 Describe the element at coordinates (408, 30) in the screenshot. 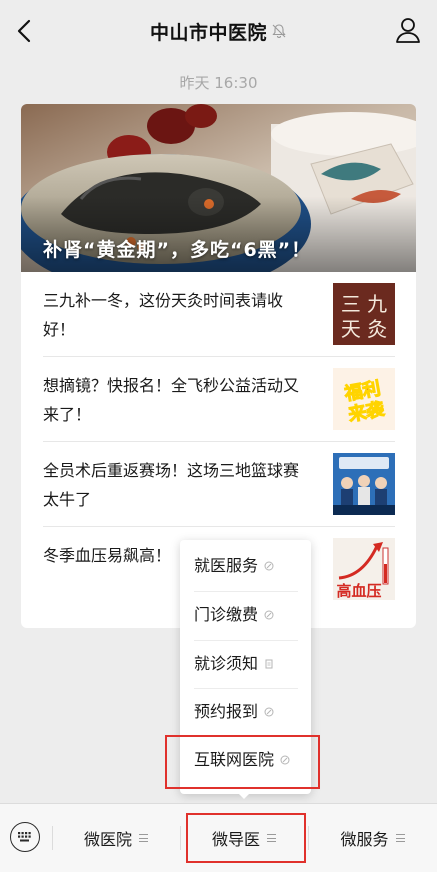

I see `user-icon` at that location.